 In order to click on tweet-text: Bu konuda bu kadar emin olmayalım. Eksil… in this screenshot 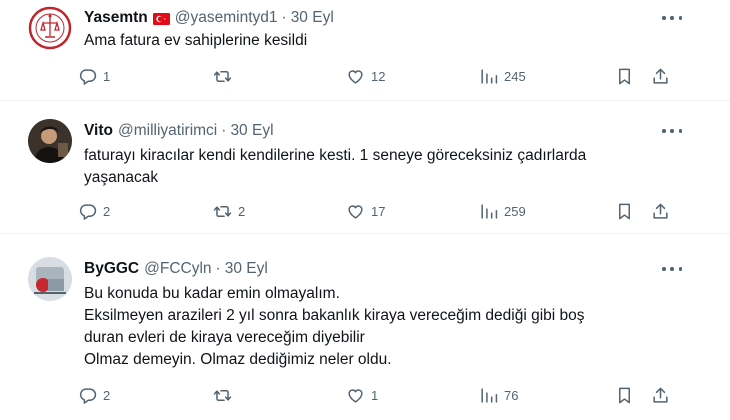, I will do `click(334, 326)`.